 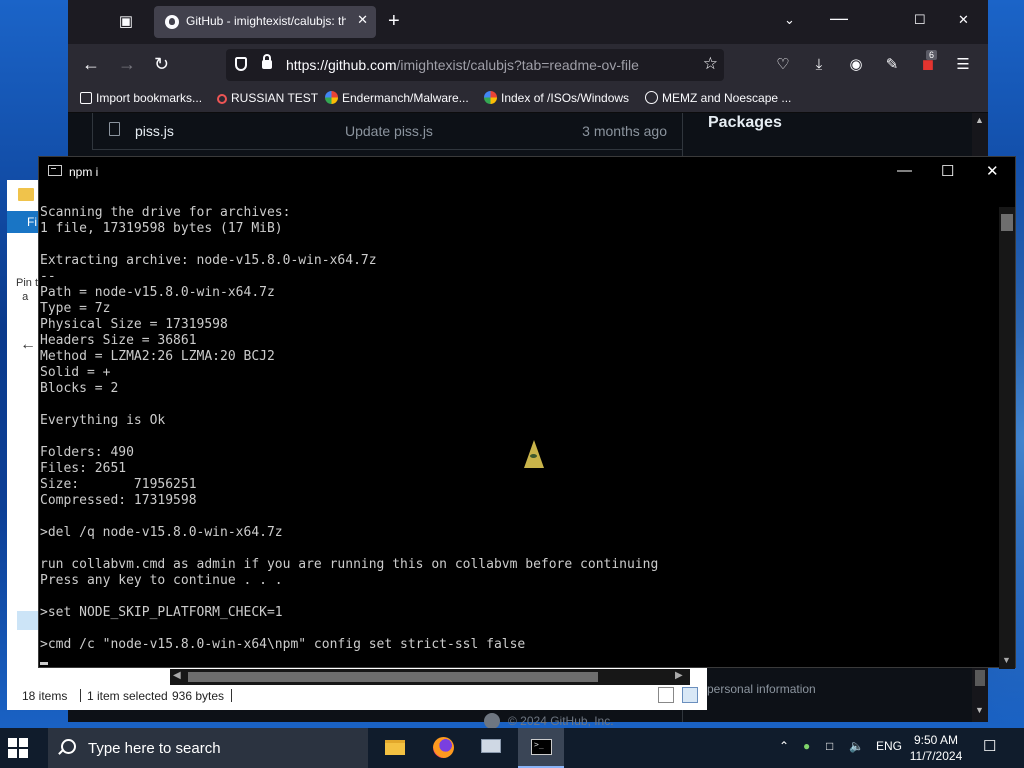 What do you see at coordinates (32, 222) in the screenshot?
I see `file-menu-tab: Fi` at bounding box center [32, 222].